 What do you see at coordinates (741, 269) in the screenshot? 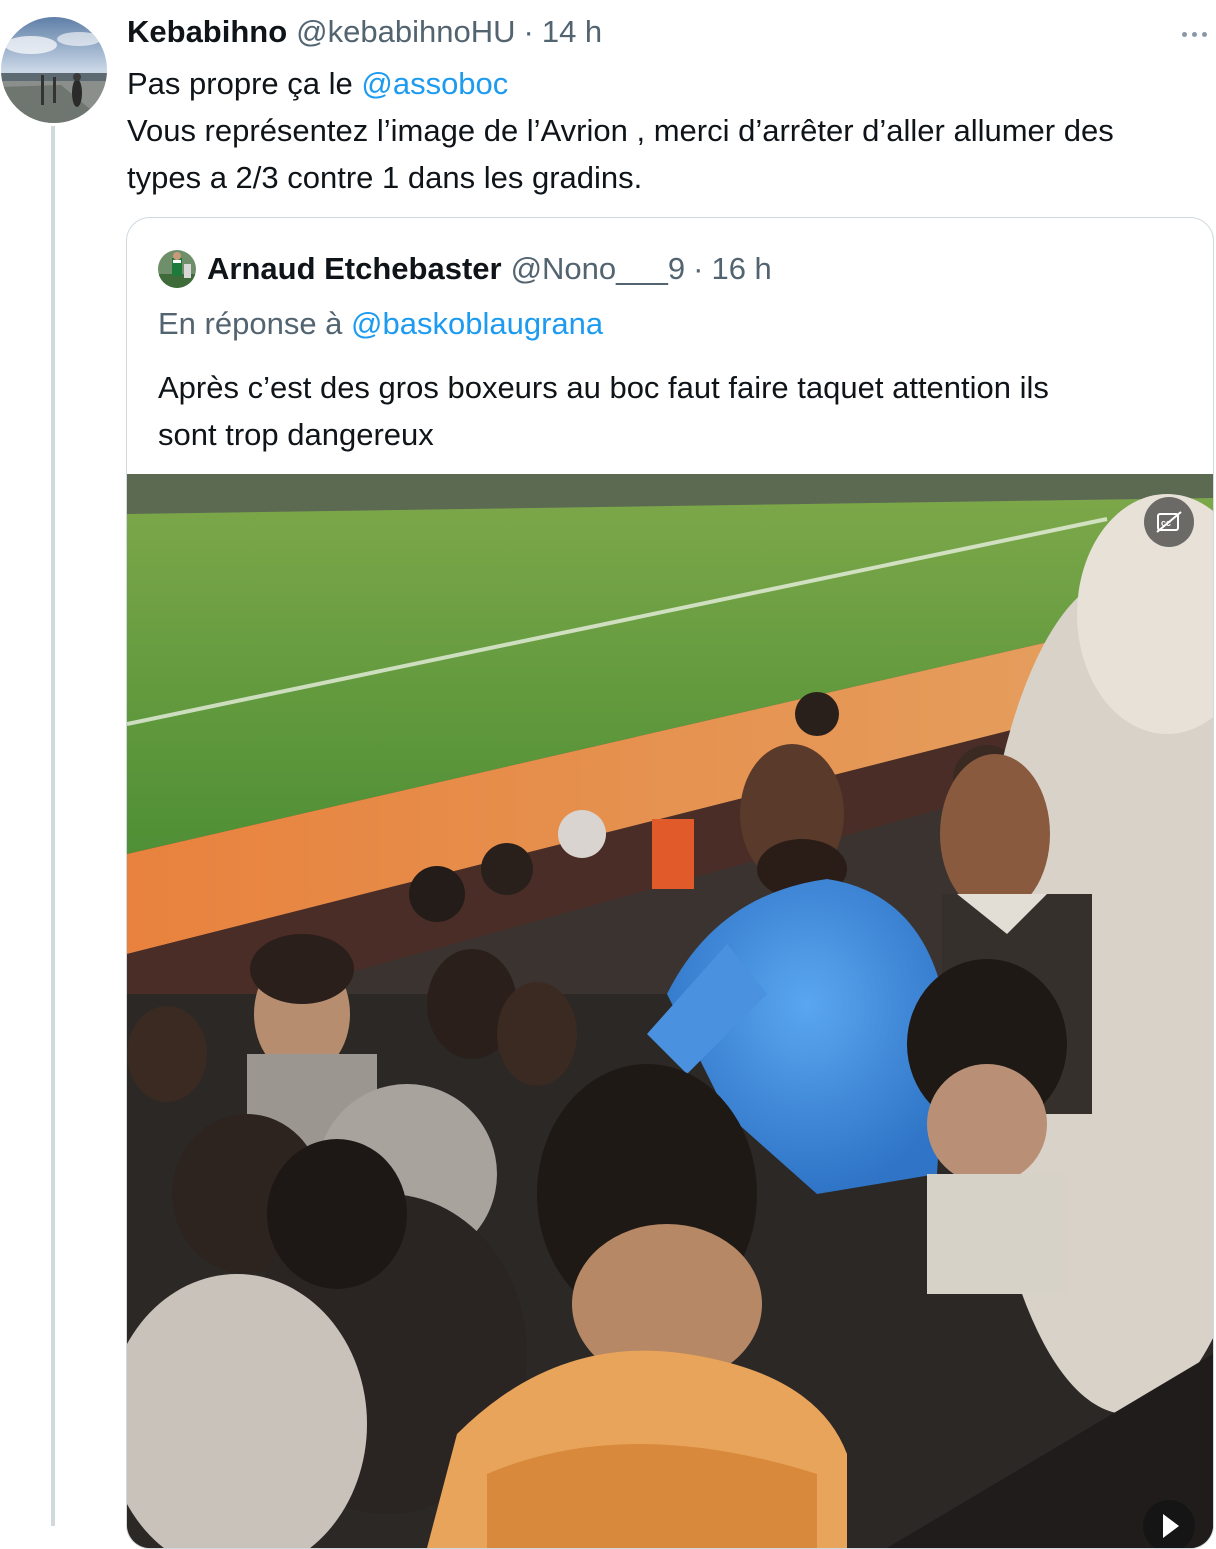
I see `quoted-timestamp: 16 h` at bounding box center [741, 269].